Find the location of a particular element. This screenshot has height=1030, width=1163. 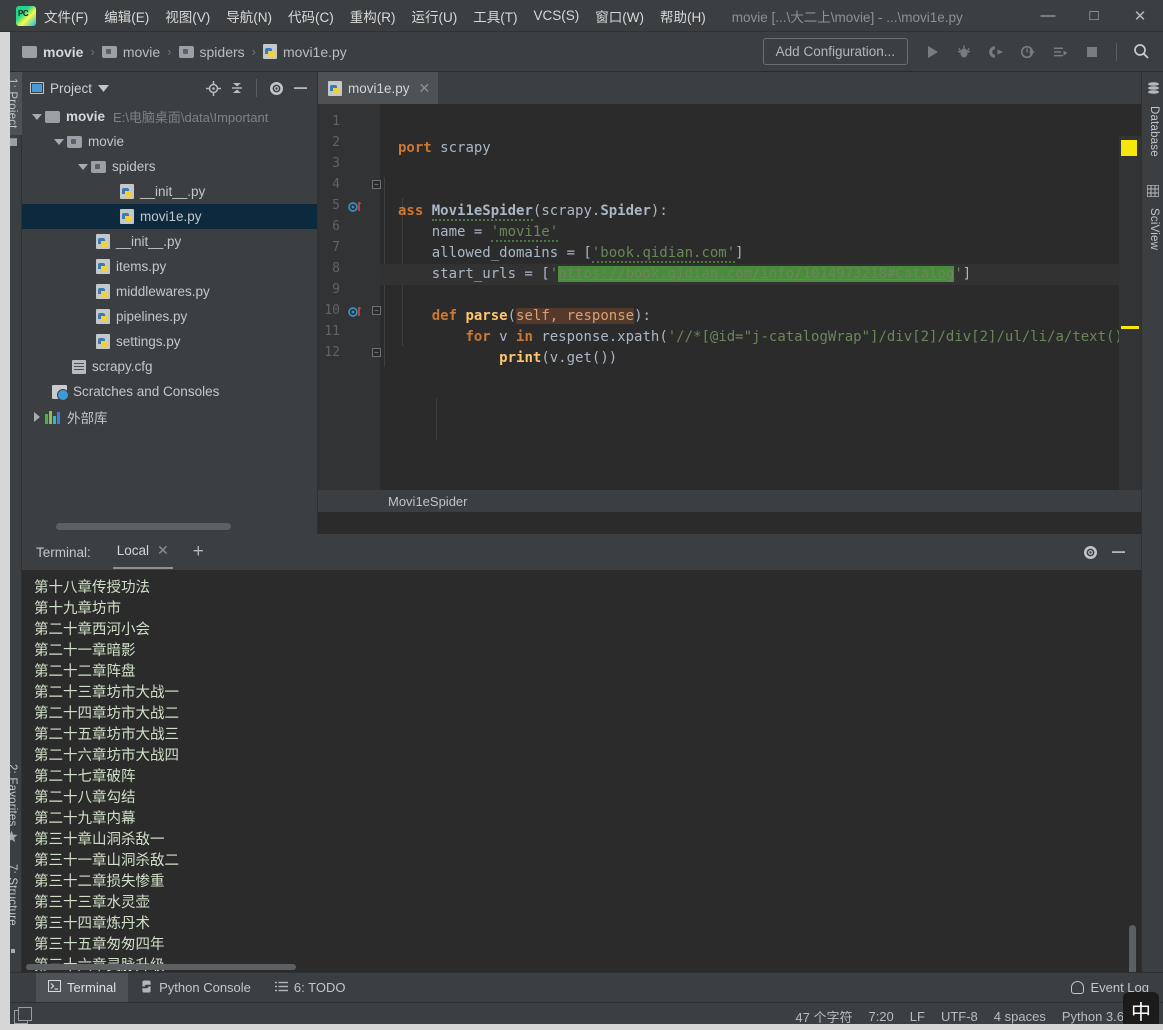

indent-guide is located at coordinates (436, 419).